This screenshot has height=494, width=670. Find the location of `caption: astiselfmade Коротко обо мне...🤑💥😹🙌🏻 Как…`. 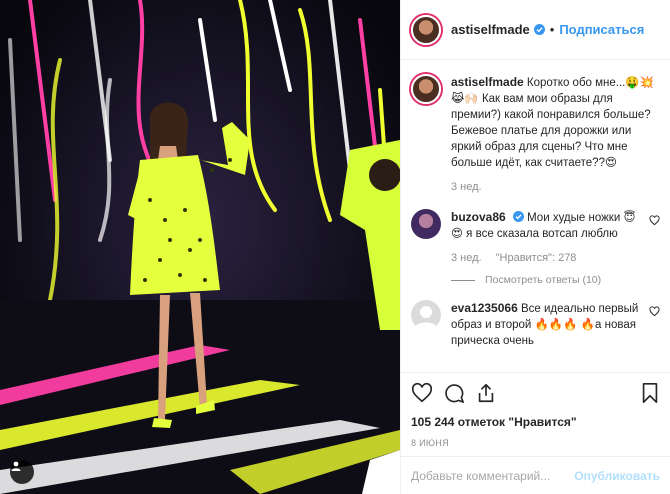

caption: astiselfmade Коротко обо мне...🤑💥😹🙌🏻 Как… is located at coordinates (535, 134).